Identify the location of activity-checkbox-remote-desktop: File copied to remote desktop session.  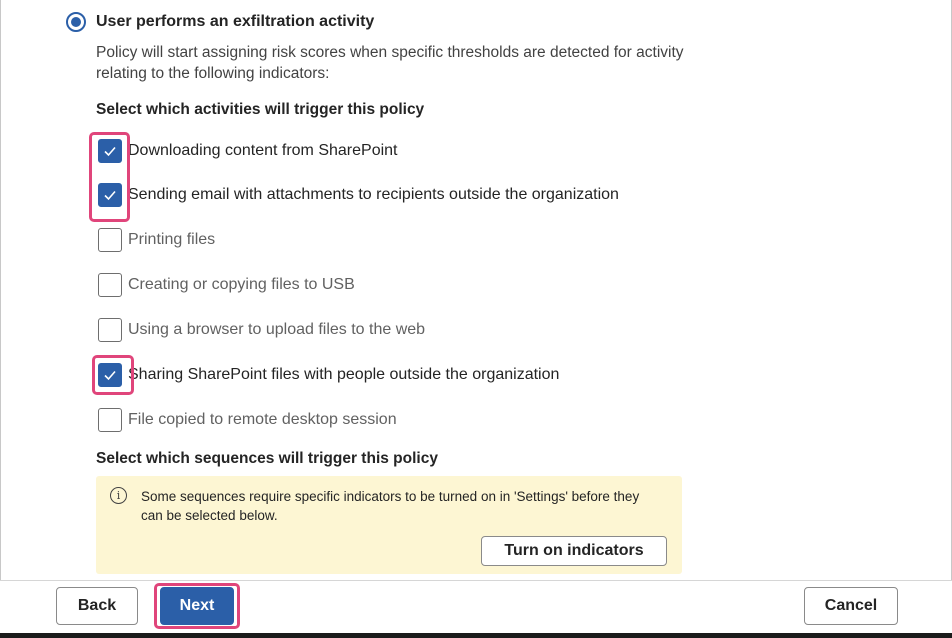
(247, 420).